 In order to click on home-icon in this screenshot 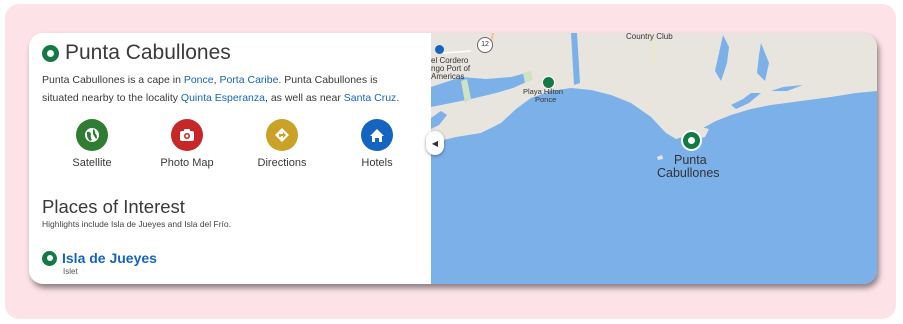, I will do `click(377, 135)`.